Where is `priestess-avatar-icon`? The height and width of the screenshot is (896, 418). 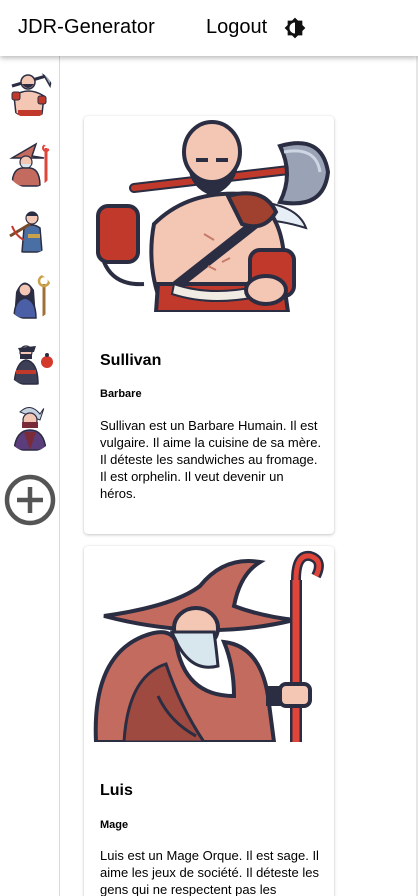 priestess-avatar-icon is located at coordinates (30, 296).